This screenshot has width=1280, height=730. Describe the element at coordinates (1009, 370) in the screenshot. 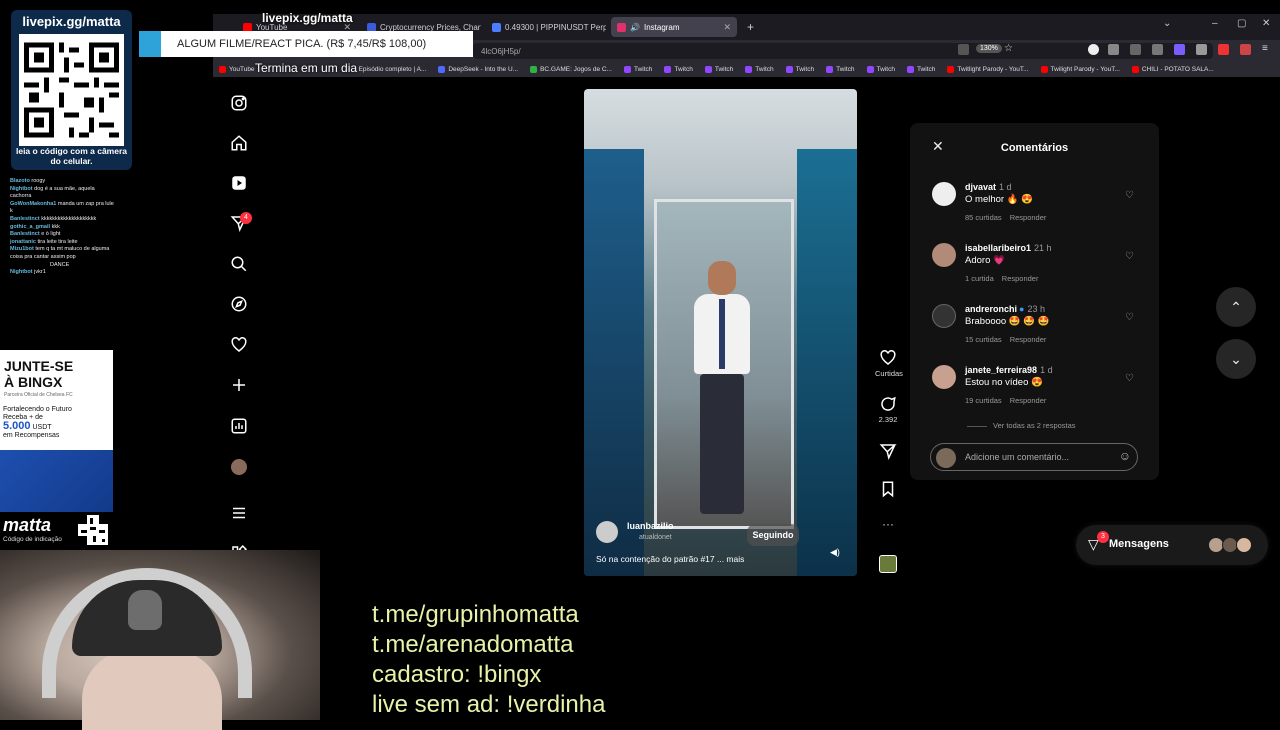

I see `comment-user: janete_ferreira98 1 d` at that location.